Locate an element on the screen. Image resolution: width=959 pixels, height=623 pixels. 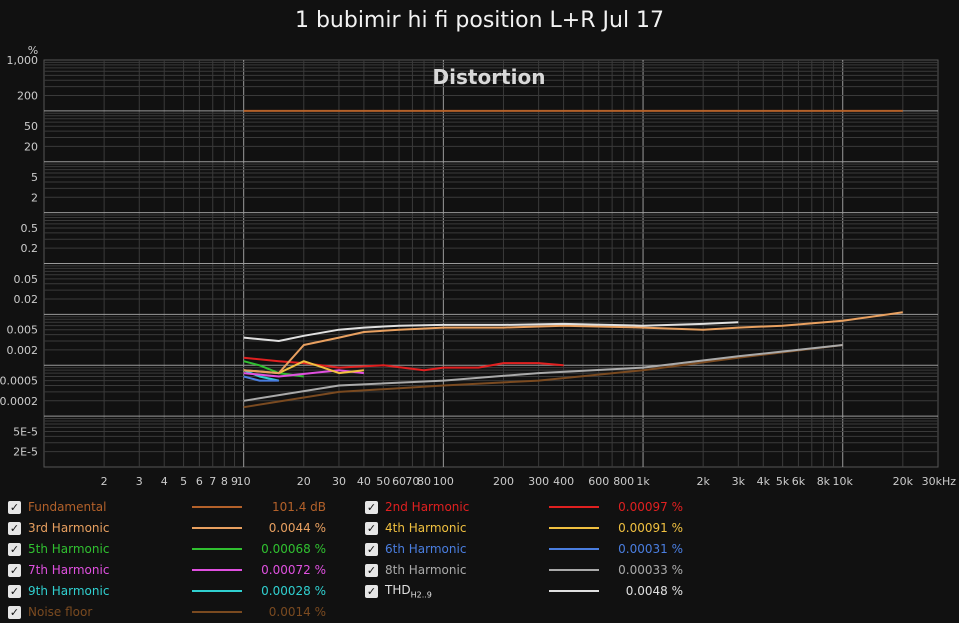
x-tick-label: 2 is located at coordinates (104, 481).